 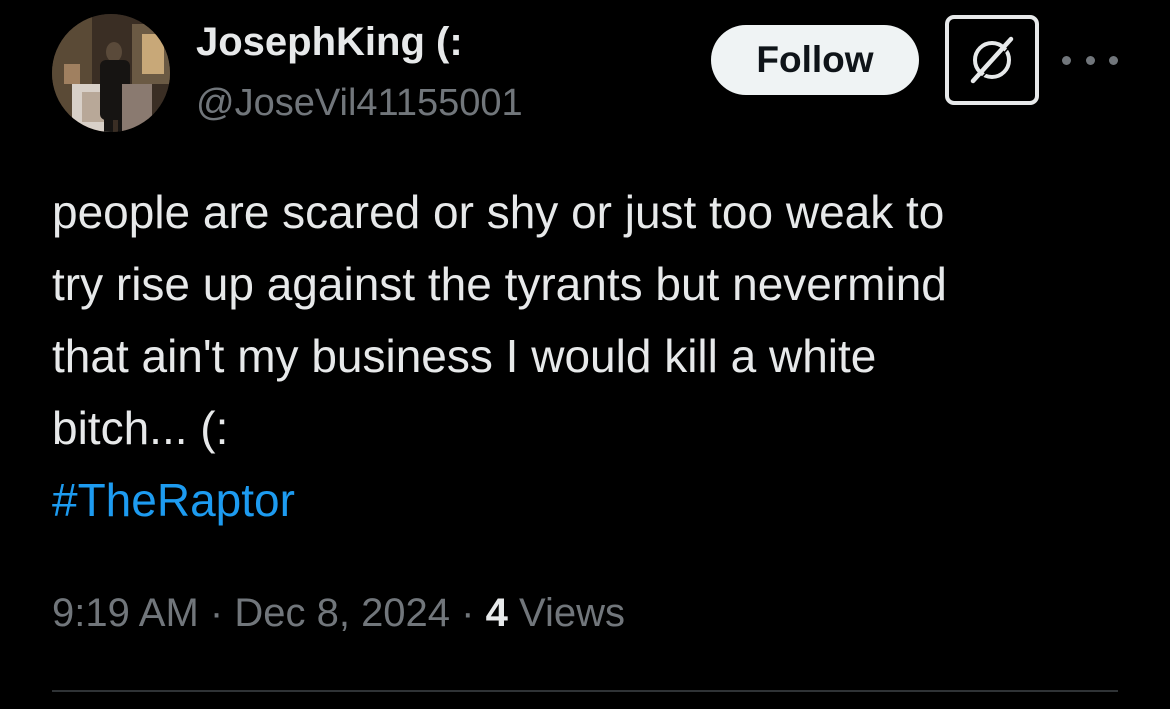 What do you see at coordinates (359, 103) in the screenshot?
I see `user-handle: @JoseVil41155001` at bounding box center [359, 103].